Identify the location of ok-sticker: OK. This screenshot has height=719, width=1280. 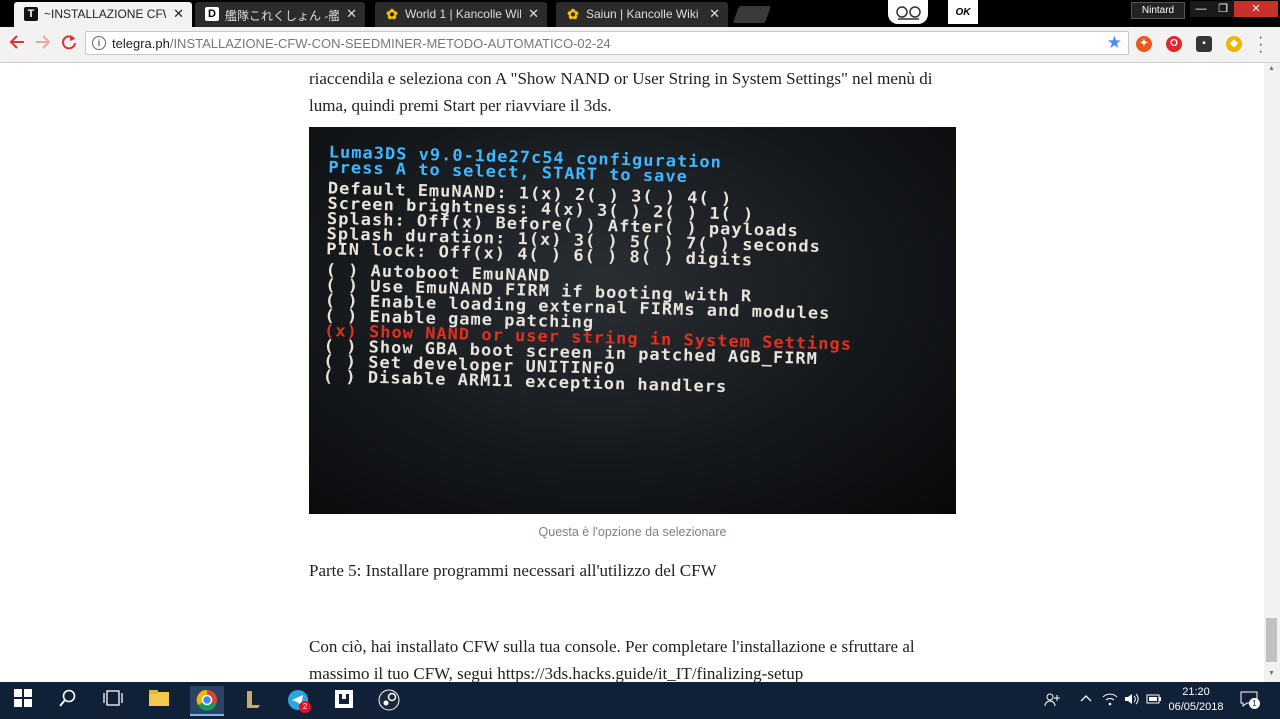
(963, 12).